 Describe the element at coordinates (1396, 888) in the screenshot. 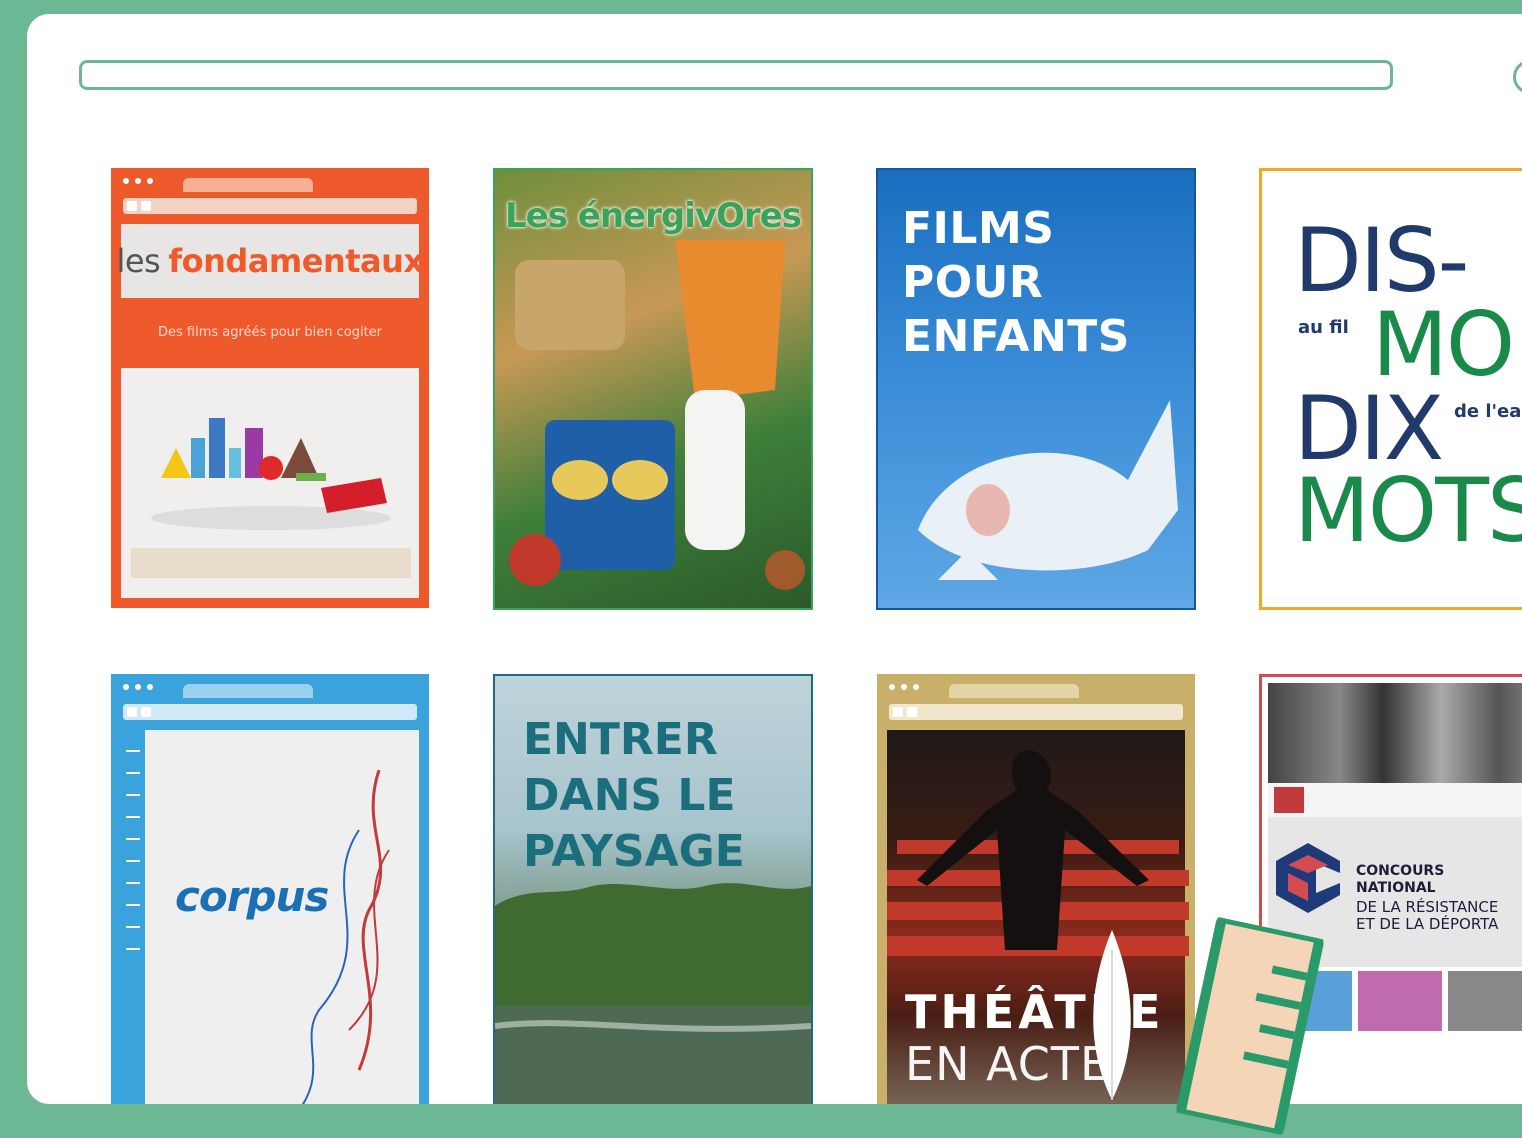

I see `title-line: NATIONAL` at that location.